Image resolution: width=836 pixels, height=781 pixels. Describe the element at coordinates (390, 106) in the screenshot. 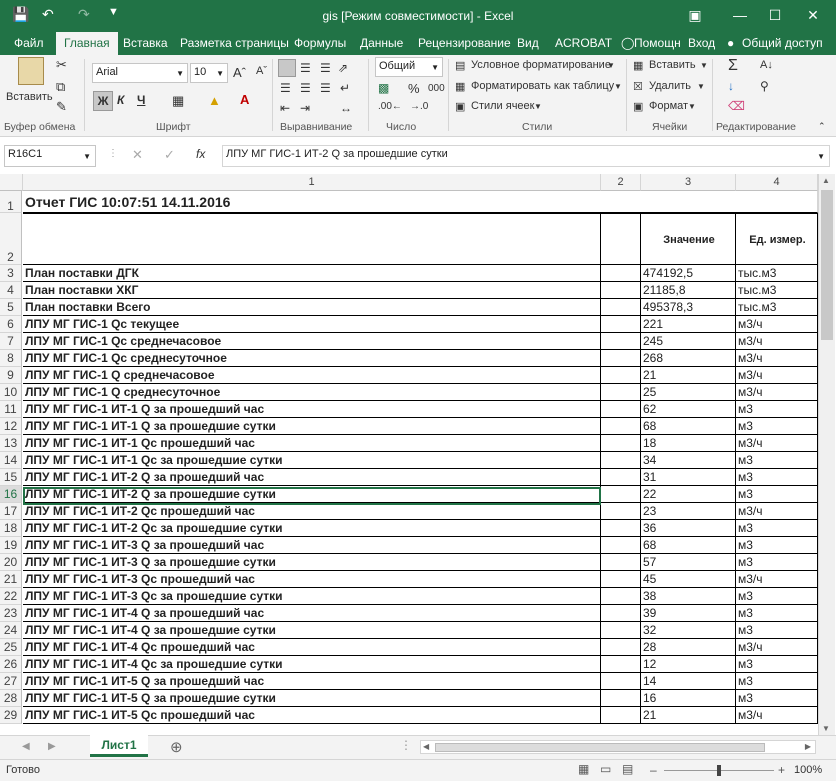

I see `increase-decimal-icon: .00←` at that location.